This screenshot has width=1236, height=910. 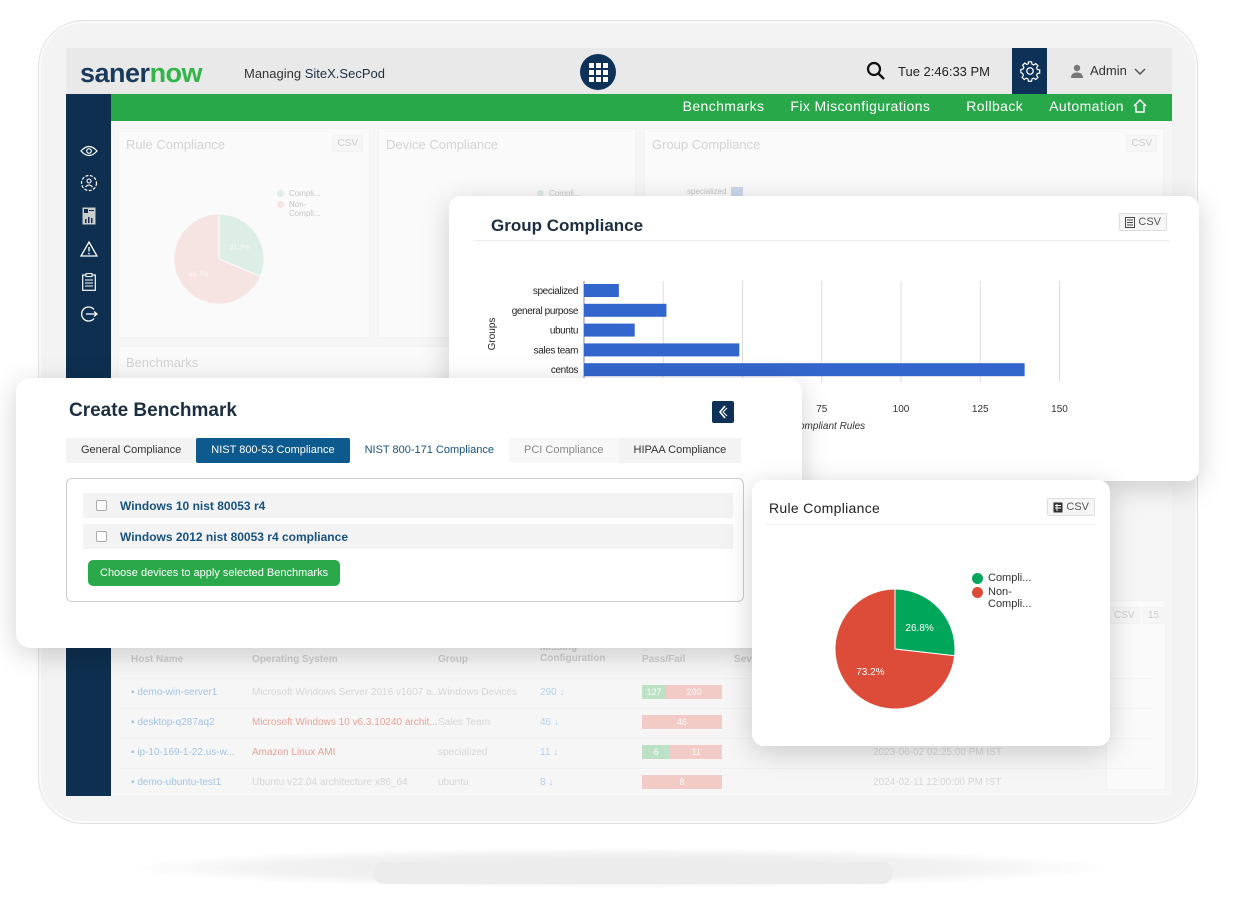 I want to click on search-icon, so click(x=876, y=73).